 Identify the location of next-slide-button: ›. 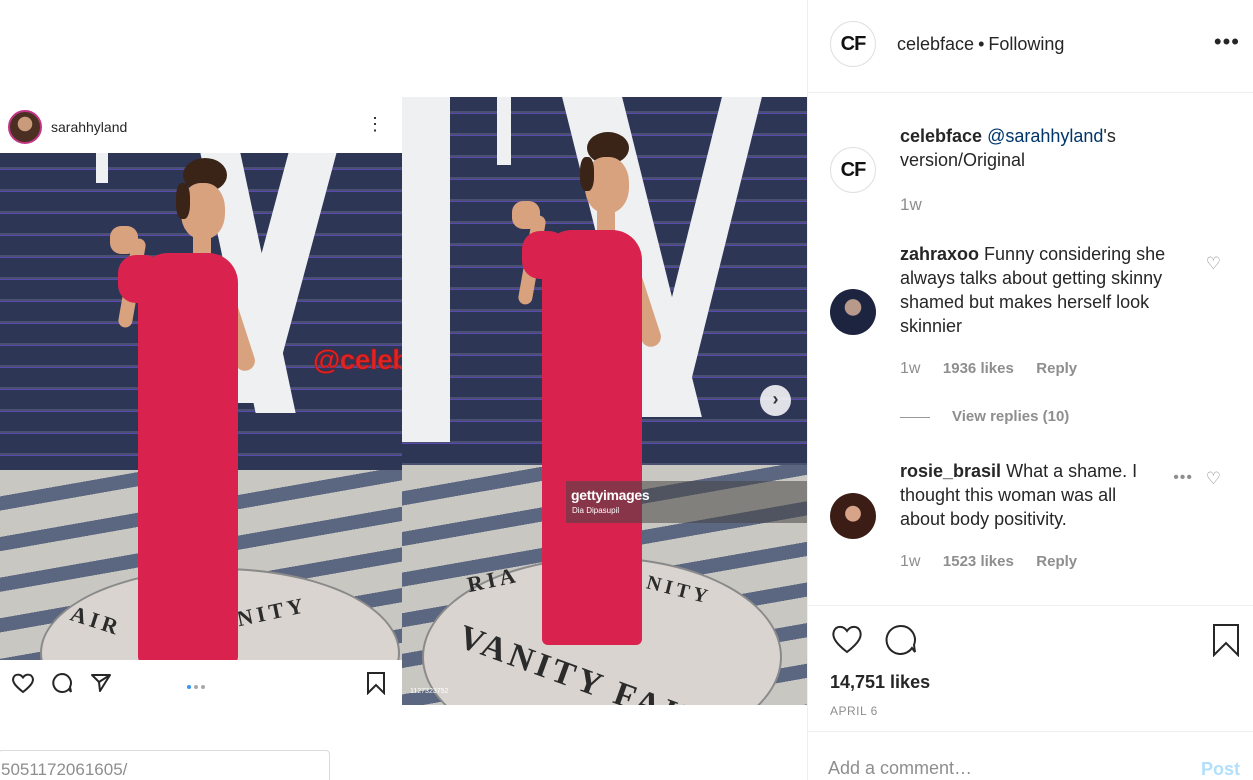
(775, 400).